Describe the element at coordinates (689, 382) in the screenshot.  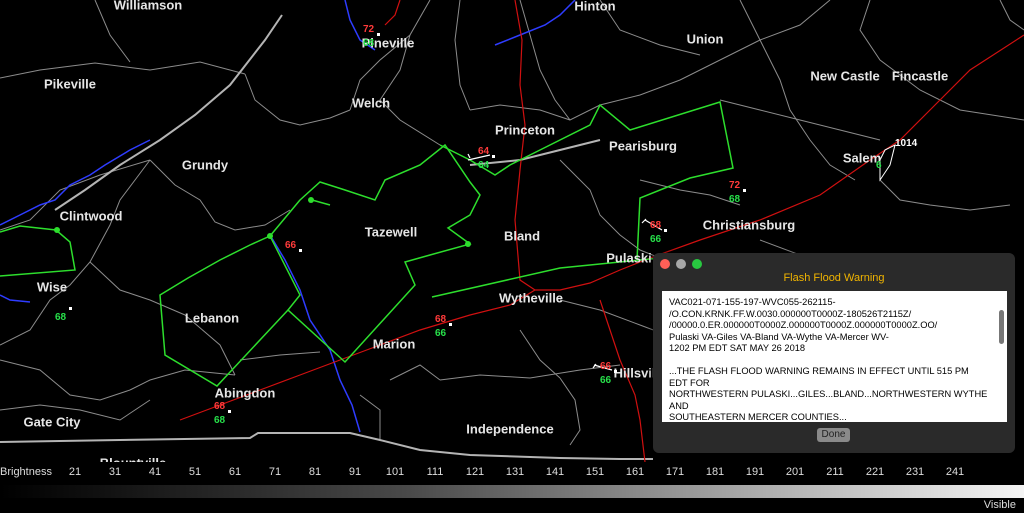
I see `warning-text-line: EDT FOR` at that location.